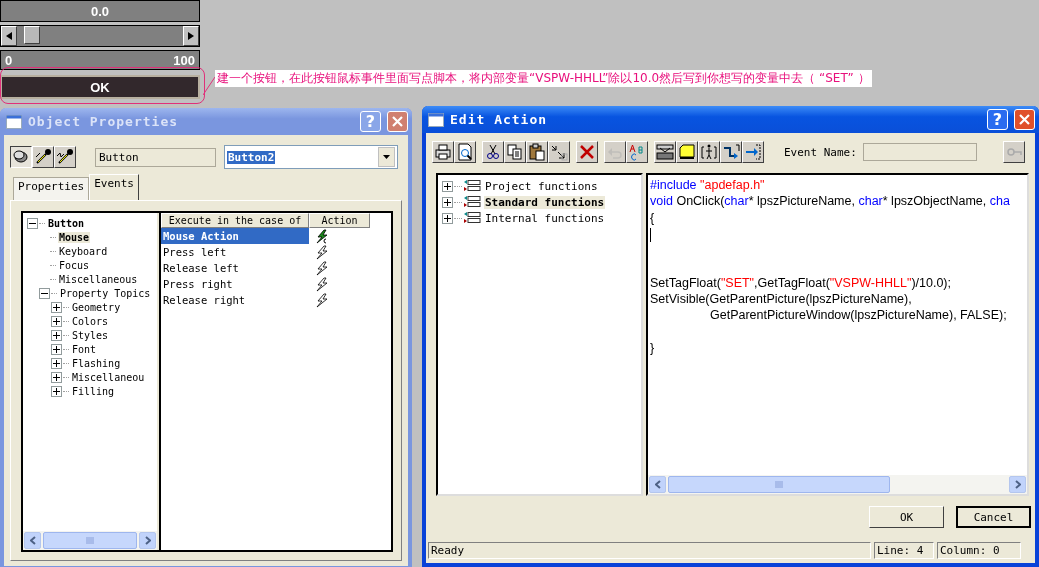 This screenshot has width=1039, height=567. Describe the element at coordinates (997, 119) in the screenshot. I see `help-button: ?` at that location.